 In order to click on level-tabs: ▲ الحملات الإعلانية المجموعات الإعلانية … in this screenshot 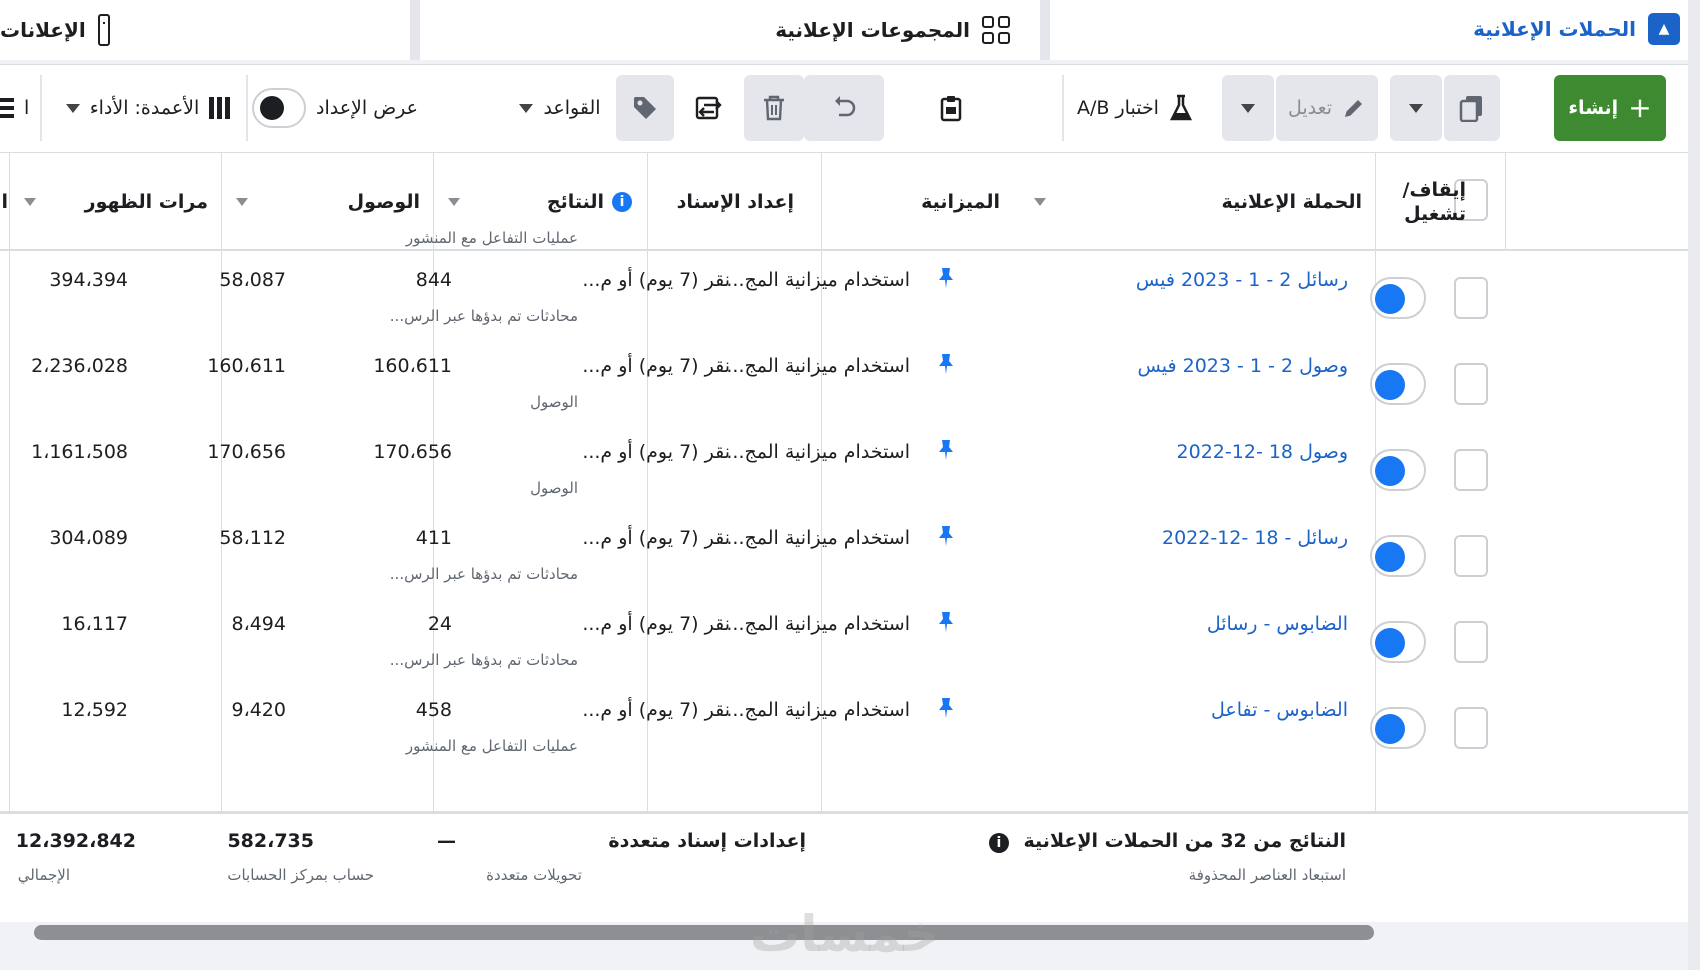, I will do `click(850, 32)`.